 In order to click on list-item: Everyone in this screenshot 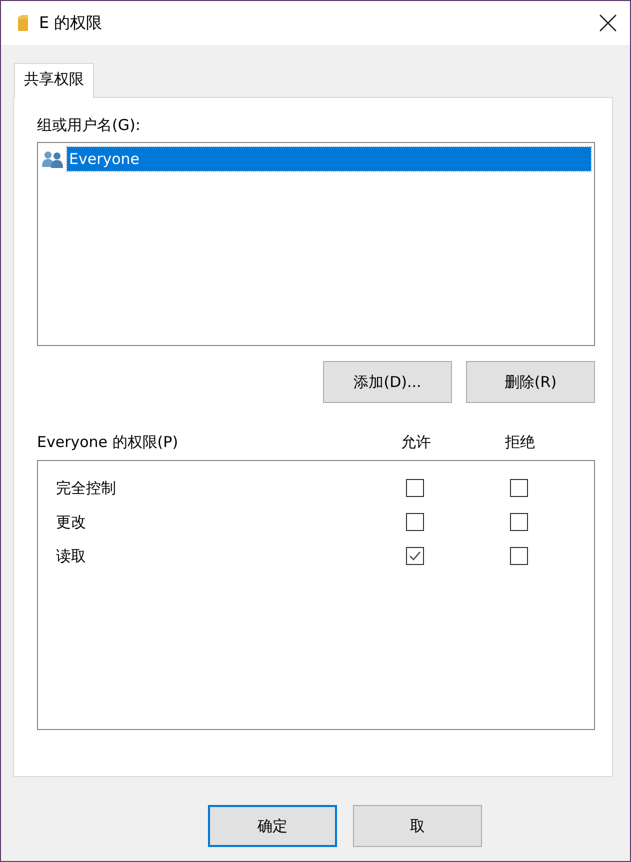, I will do `click(329, 159)`.